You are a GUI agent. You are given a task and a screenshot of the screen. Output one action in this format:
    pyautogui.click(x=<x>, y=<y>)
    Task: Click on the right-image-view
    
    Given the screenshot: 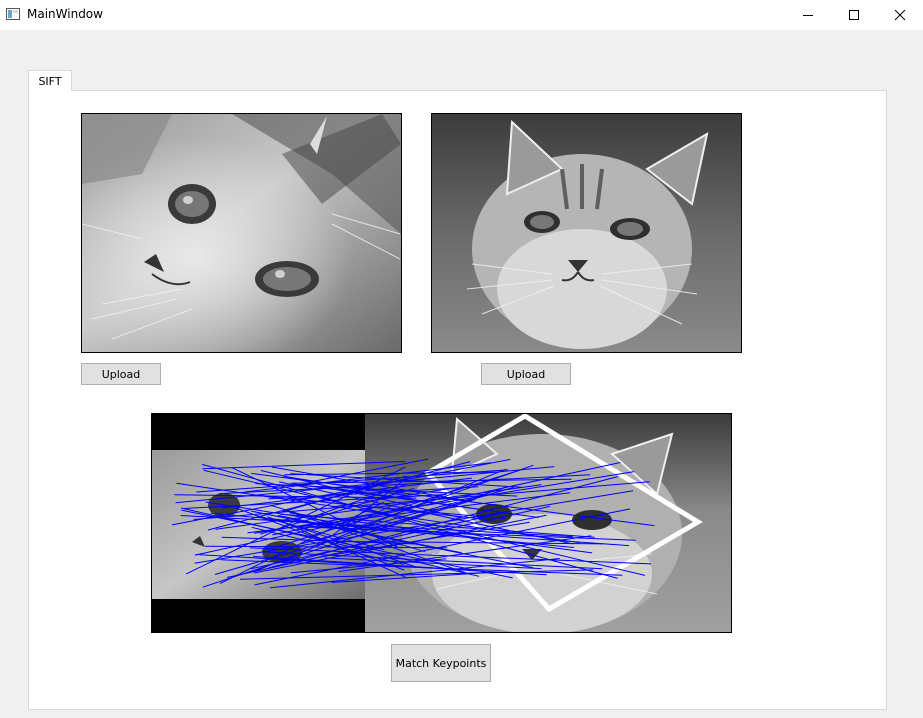 What is the action you would take?
    pyautogui.click(x=586, y=233)
    